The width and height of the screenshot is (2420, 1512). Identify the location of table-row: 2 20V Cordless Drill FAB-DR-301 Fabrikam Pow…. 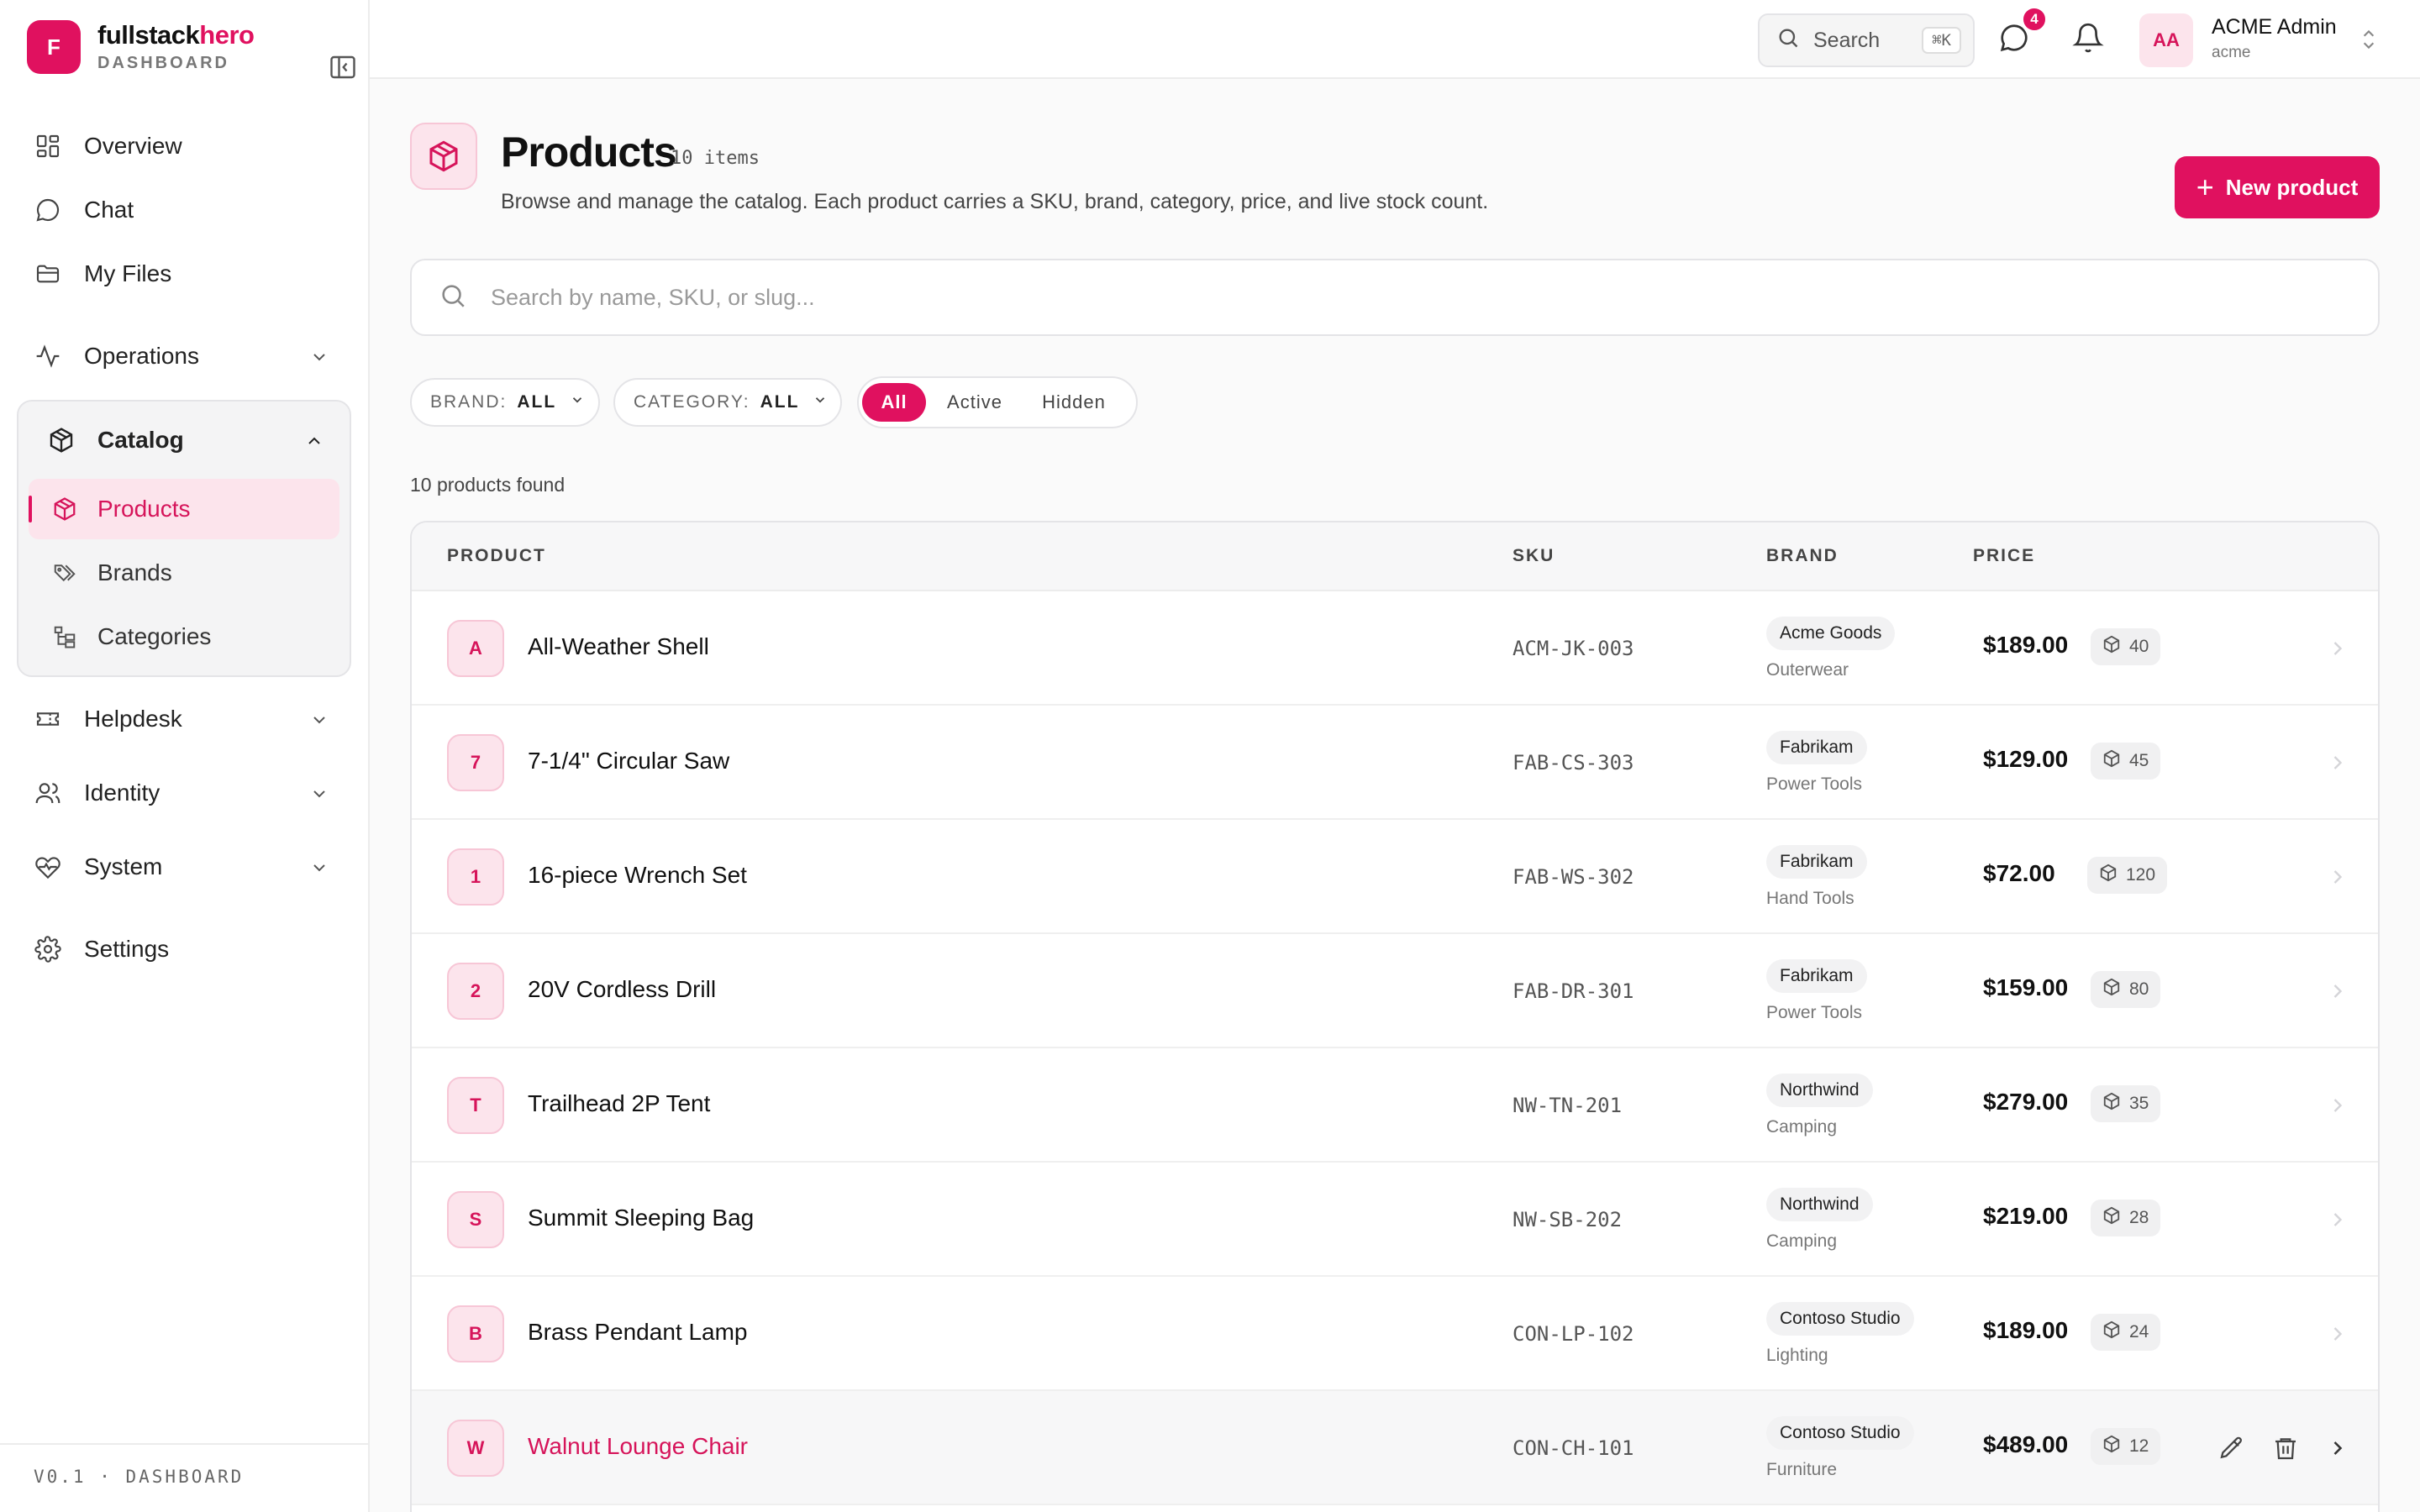
(1395, 991).